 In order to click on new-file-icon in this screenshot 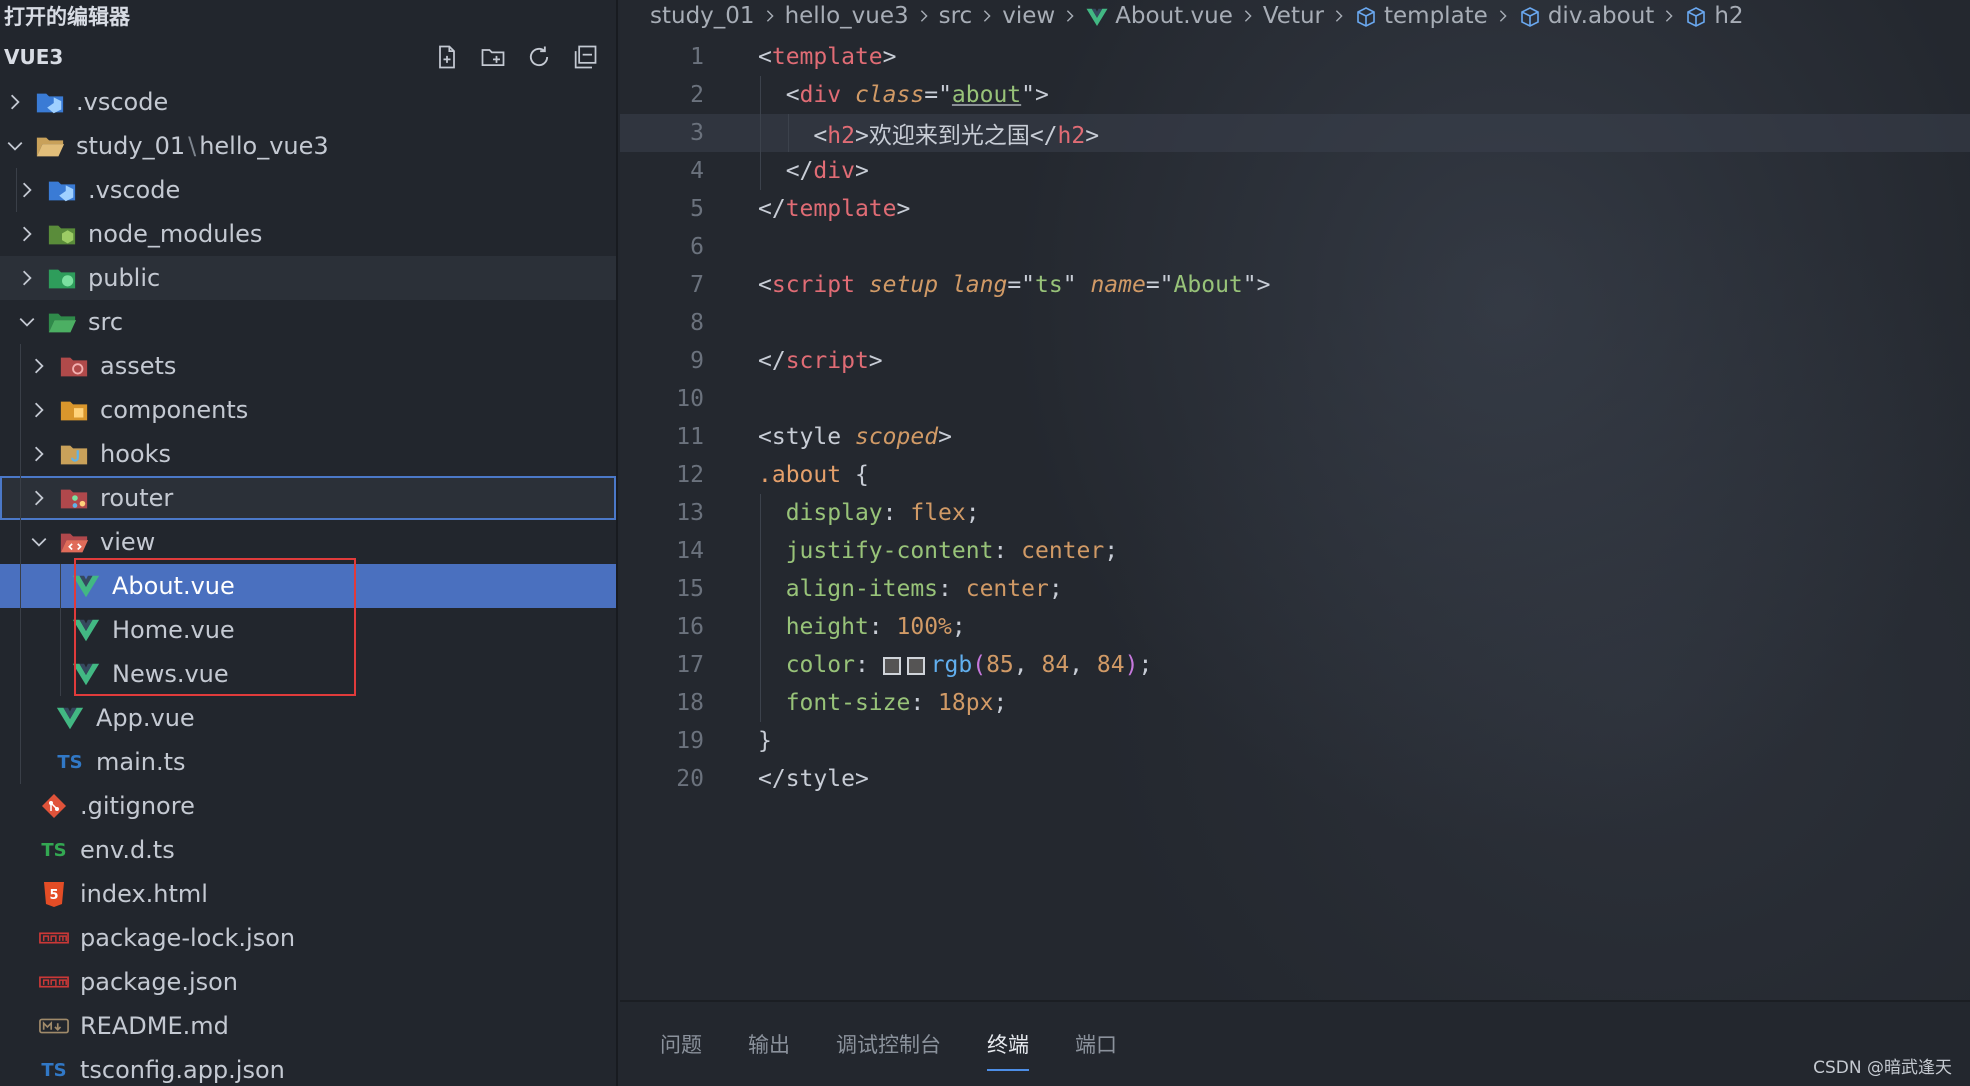, I will do `click(447, 57)`.